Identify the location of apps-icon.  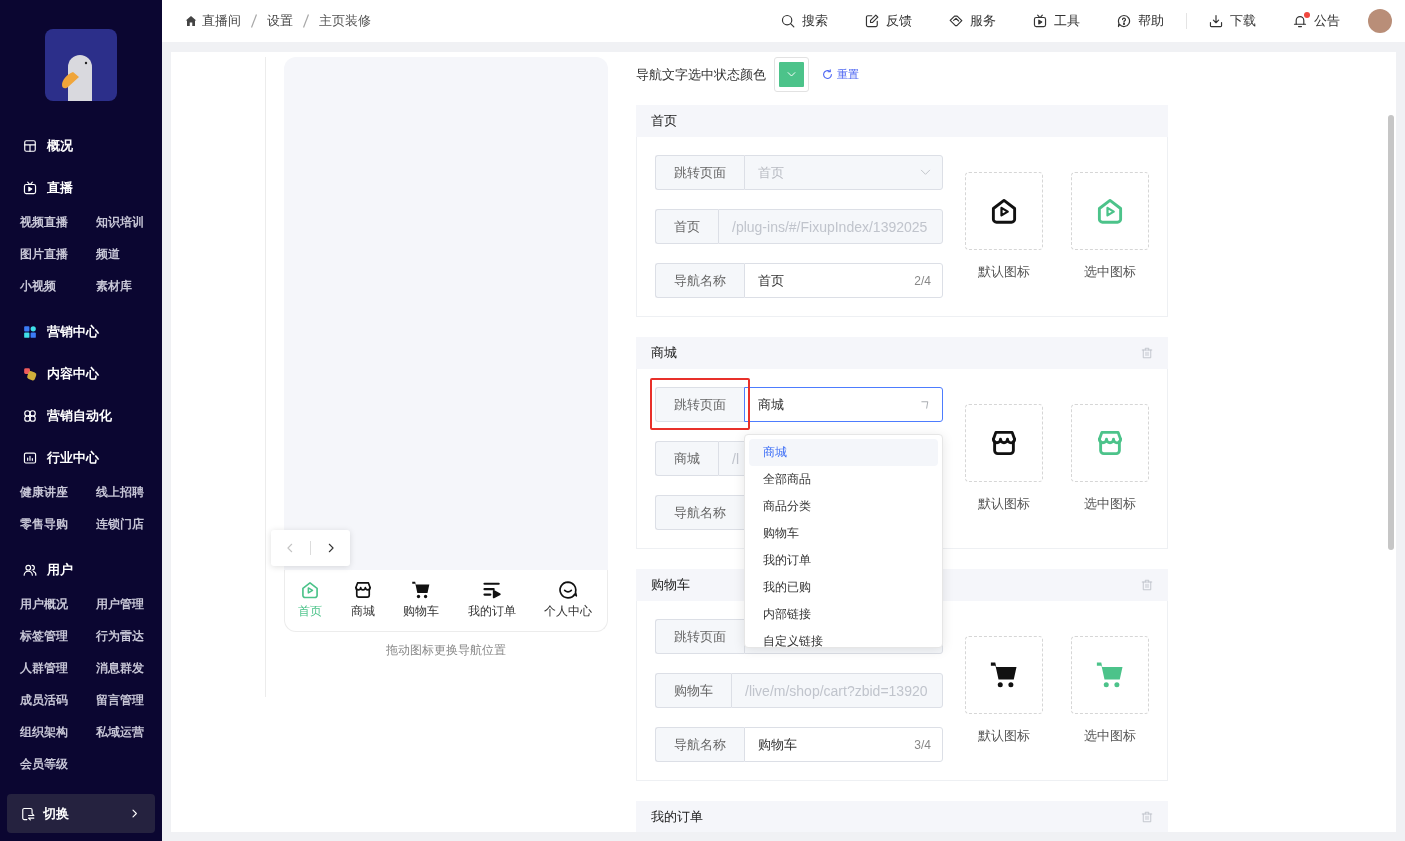
(30, 332).